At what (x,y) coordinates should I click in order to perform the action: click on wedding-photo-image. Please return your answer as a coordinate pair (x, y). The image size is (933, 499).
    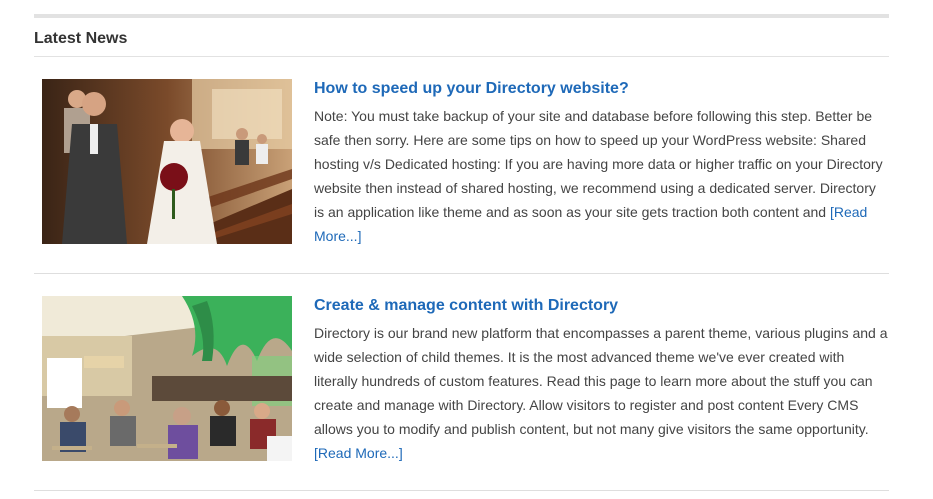
    Looking at the image, I should click on (167, 161).